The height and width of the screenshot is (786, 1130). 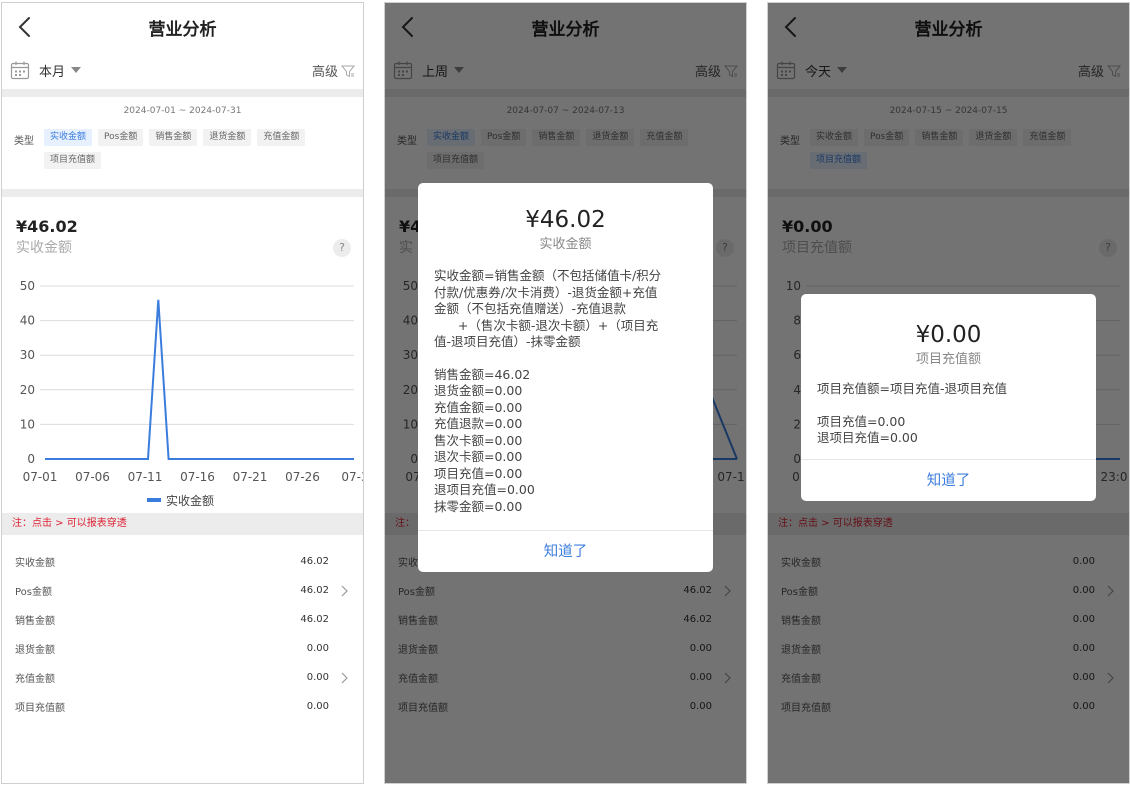 What do you see at coordinates (35, 679) in the screenshot?
I see `metric-label: 充值金额` at bounding box center [35, 679].